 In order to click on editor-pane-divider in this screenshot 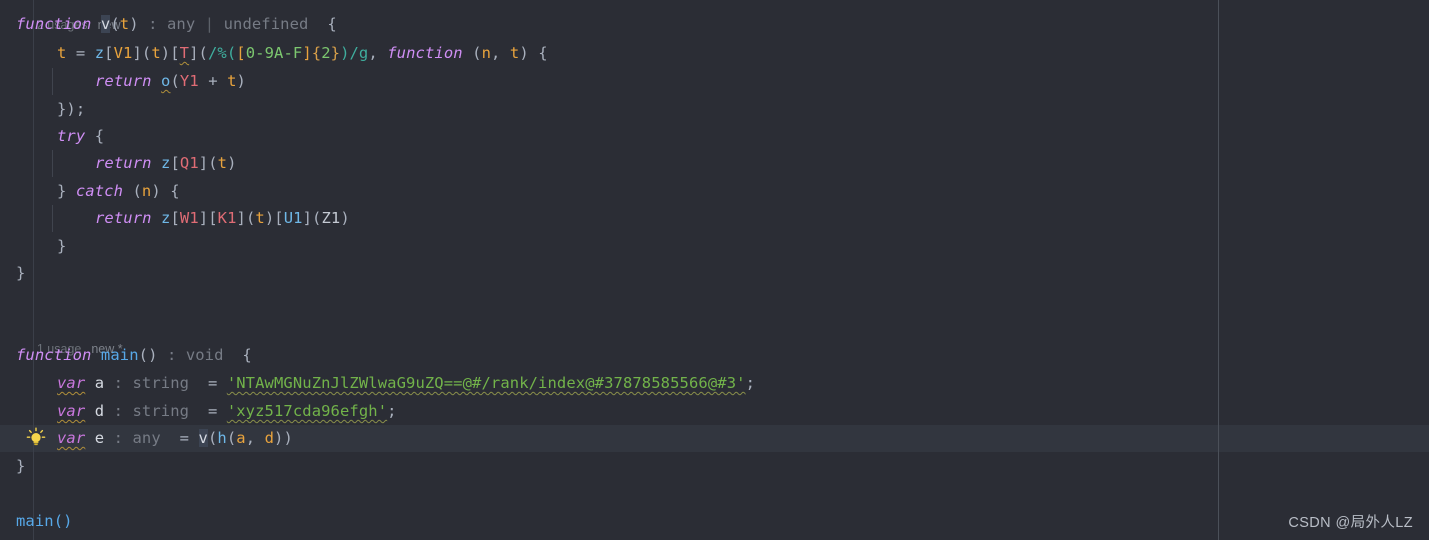, I will do `click(1218, 270)`.